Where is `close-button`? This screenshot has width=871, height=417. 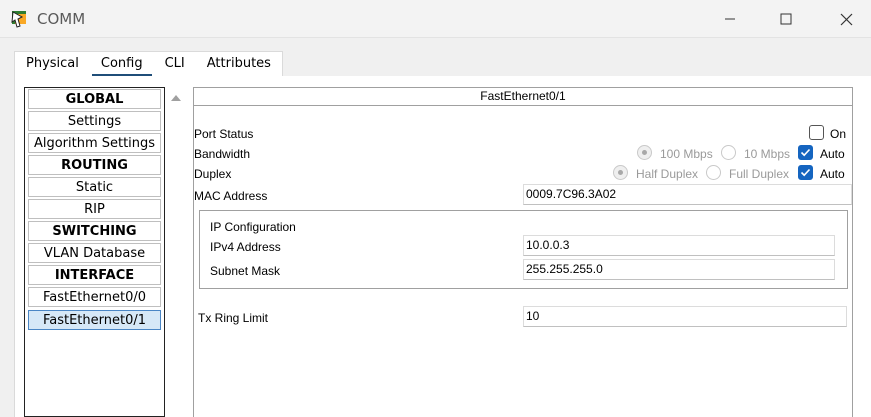 close-button is located at coordinates (846, 19).